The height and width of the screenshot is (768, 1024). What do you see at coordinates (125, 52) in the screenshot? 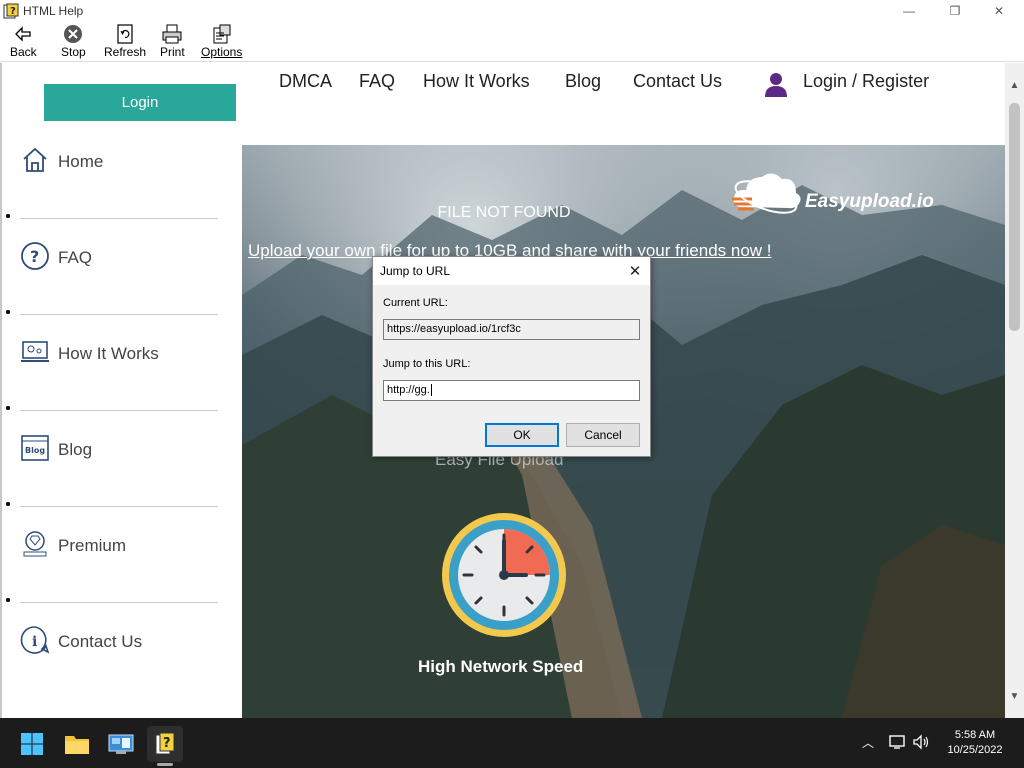
I see `refresh-label: Refresh` at bounding box center [125, 52].